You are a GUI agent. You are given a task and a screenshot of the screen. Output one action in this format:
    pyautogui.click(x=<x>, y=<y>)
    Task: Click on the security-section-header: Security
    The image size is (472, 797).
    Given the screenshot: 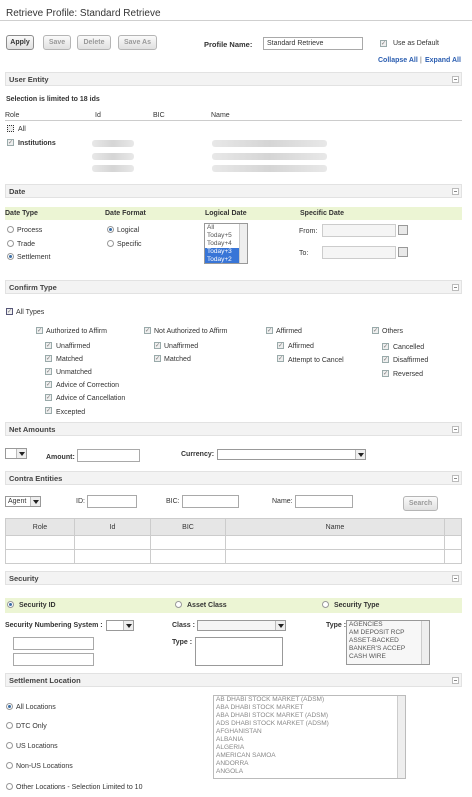 What is the action you would take?
    pyautogui.click(x=233, y=578)
    